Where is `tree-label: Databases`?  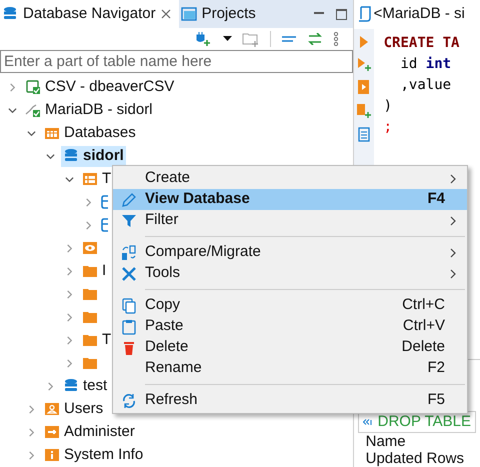 tree-label: Databases is located at coordinates (100, 133).